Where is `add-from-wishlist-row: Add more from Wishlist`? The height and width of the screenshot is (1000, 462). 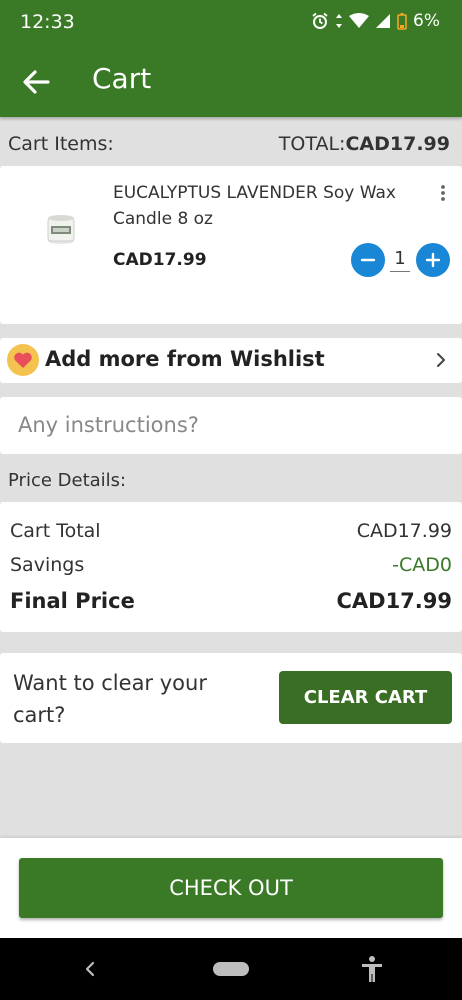
add-from-wishlist-row: Add more from Wishlist is located at coordinates (231, 360).